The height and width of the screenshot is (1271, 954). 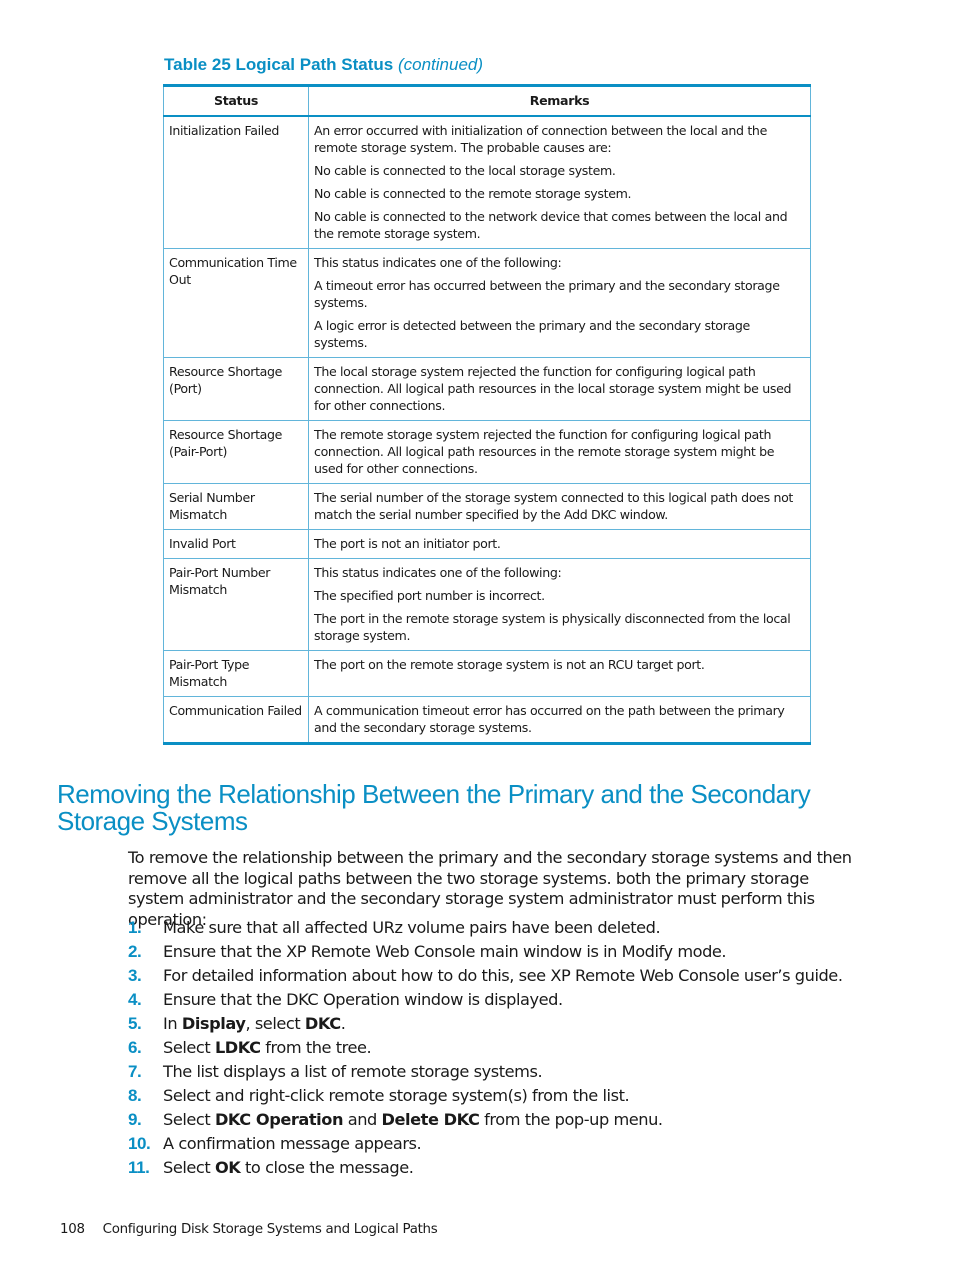 I want to click on step-number: 4., so click(x=135, y=999).